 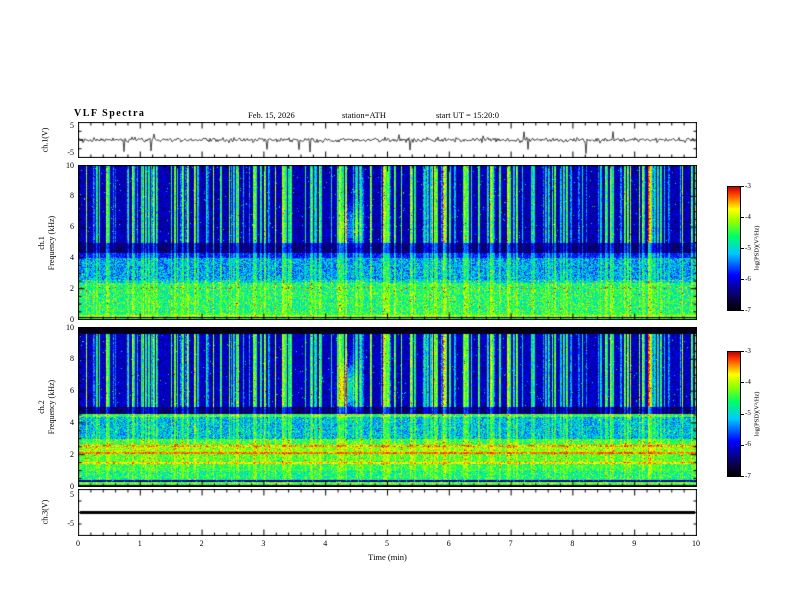 I want to click on colorbar-ch1, so click(x=734, y=248).